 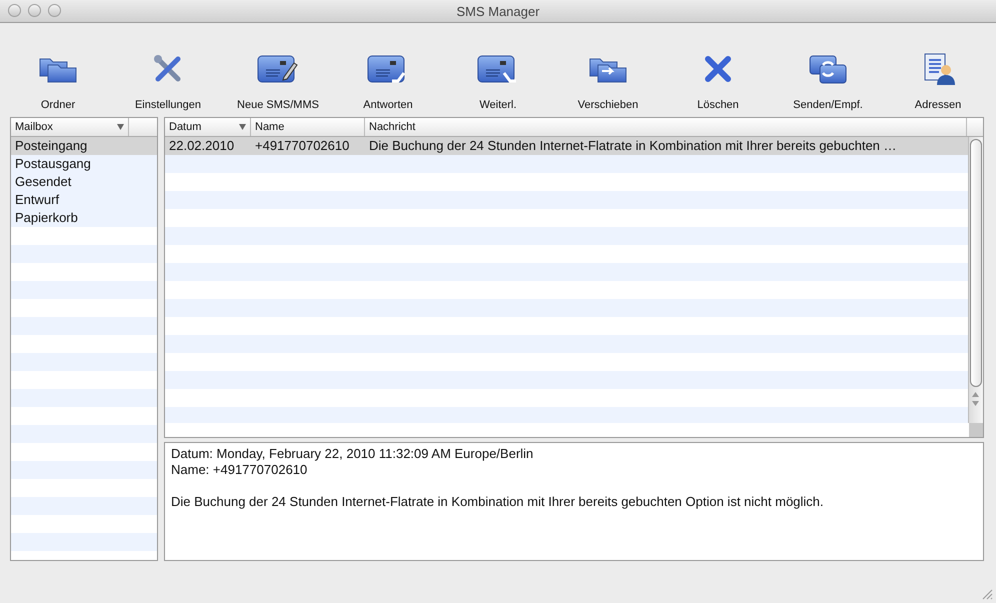 What do you see at coordinates (34, 10) in the screenshot?
I see `minimize-button` at bounding box center [34, 10].